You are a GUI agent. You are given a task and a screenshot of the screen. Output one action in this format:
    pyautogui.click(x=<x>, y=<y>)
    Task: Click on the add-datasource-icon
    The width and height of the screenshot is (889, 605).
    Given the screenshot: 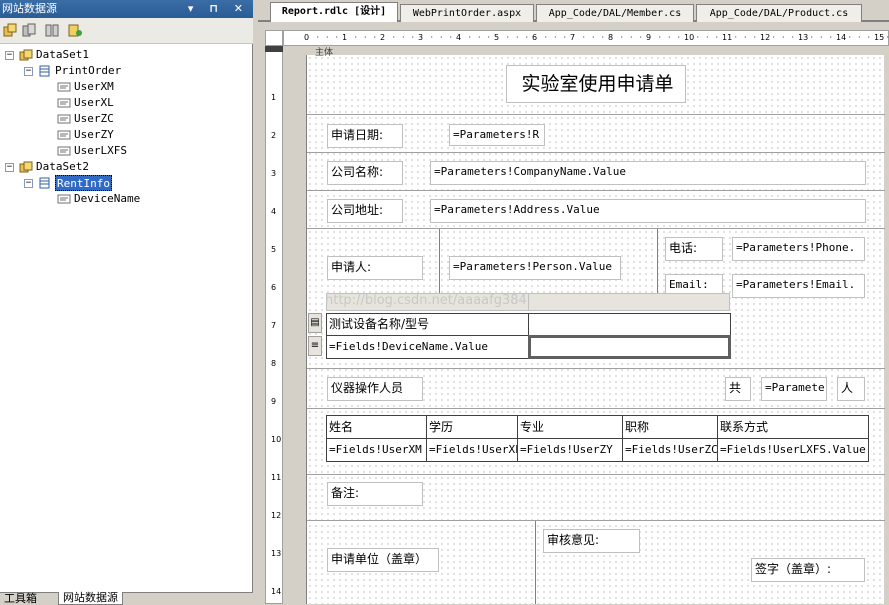 What is the action you would take?
    pyautogui.click(x=10, y=30)
    